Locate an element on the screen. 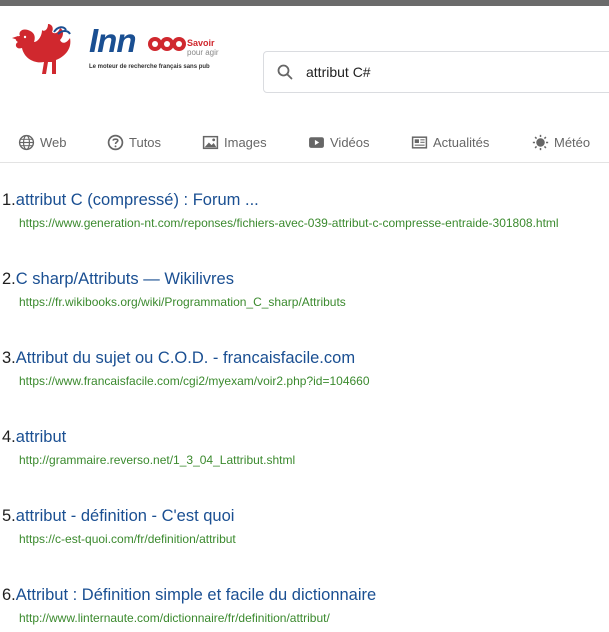 Image resolution: width=609 pixels, height=632 pixels. logo-savoir-text: Savoir is located at coordinates (201, 43).